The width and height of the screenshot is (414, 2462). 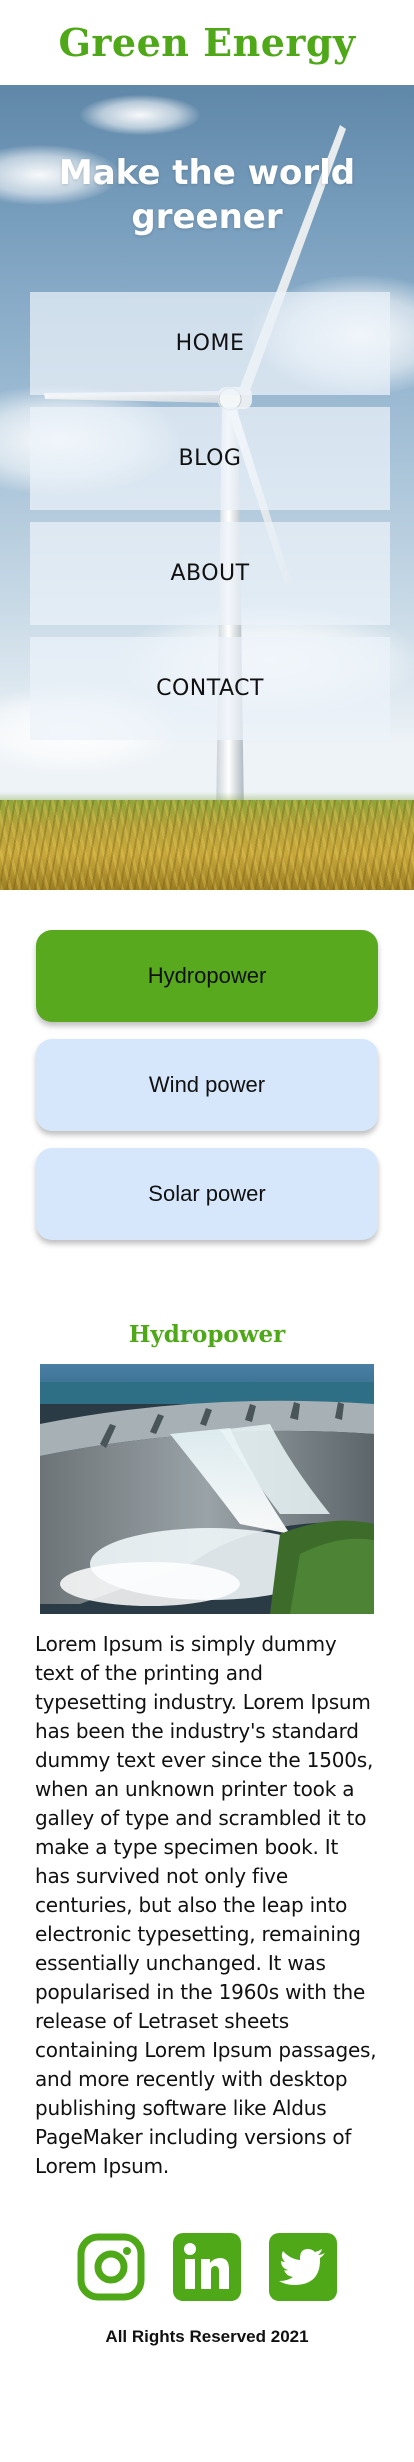 I want to click on energy-tabs: Hydropower Wind power Solar power, so click(x=207, y=1073).